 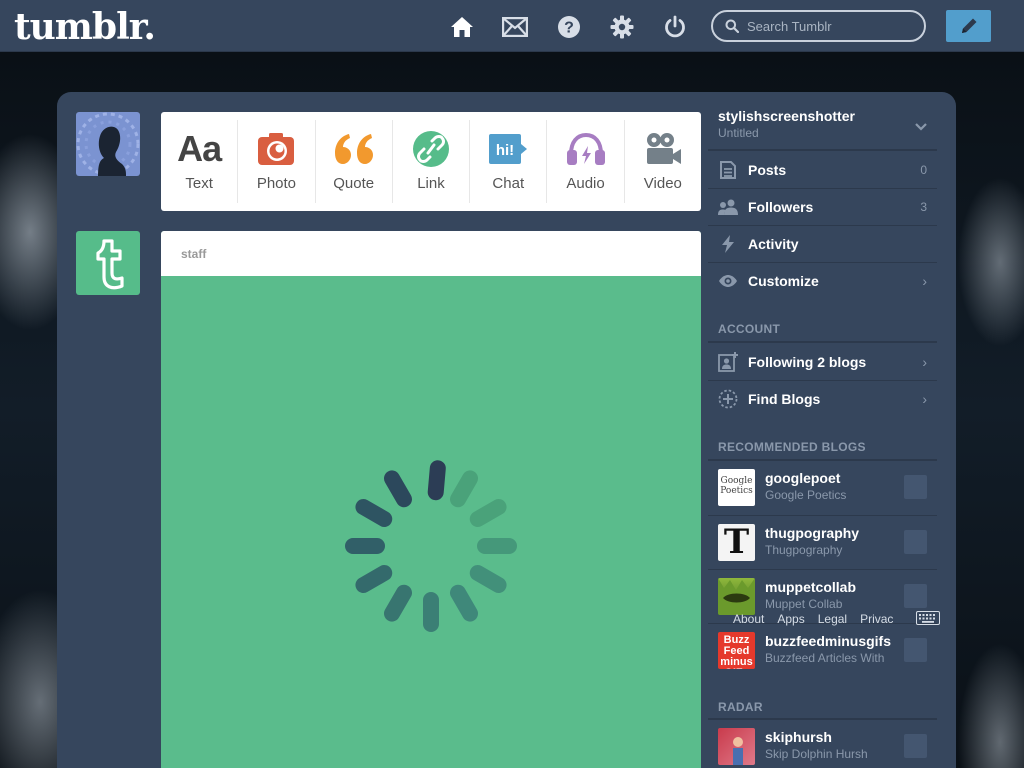 I want to click on followers-count: 3, so click(x=923, y=207).